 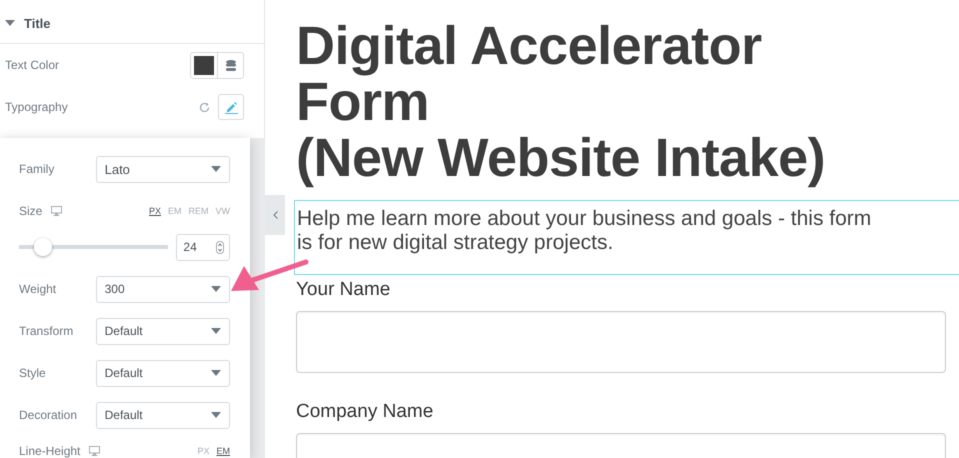 What do you see at coordinates (32, 65) in the screenshot?
I see `field-label: Text Color` at bounding box center [32, 65].